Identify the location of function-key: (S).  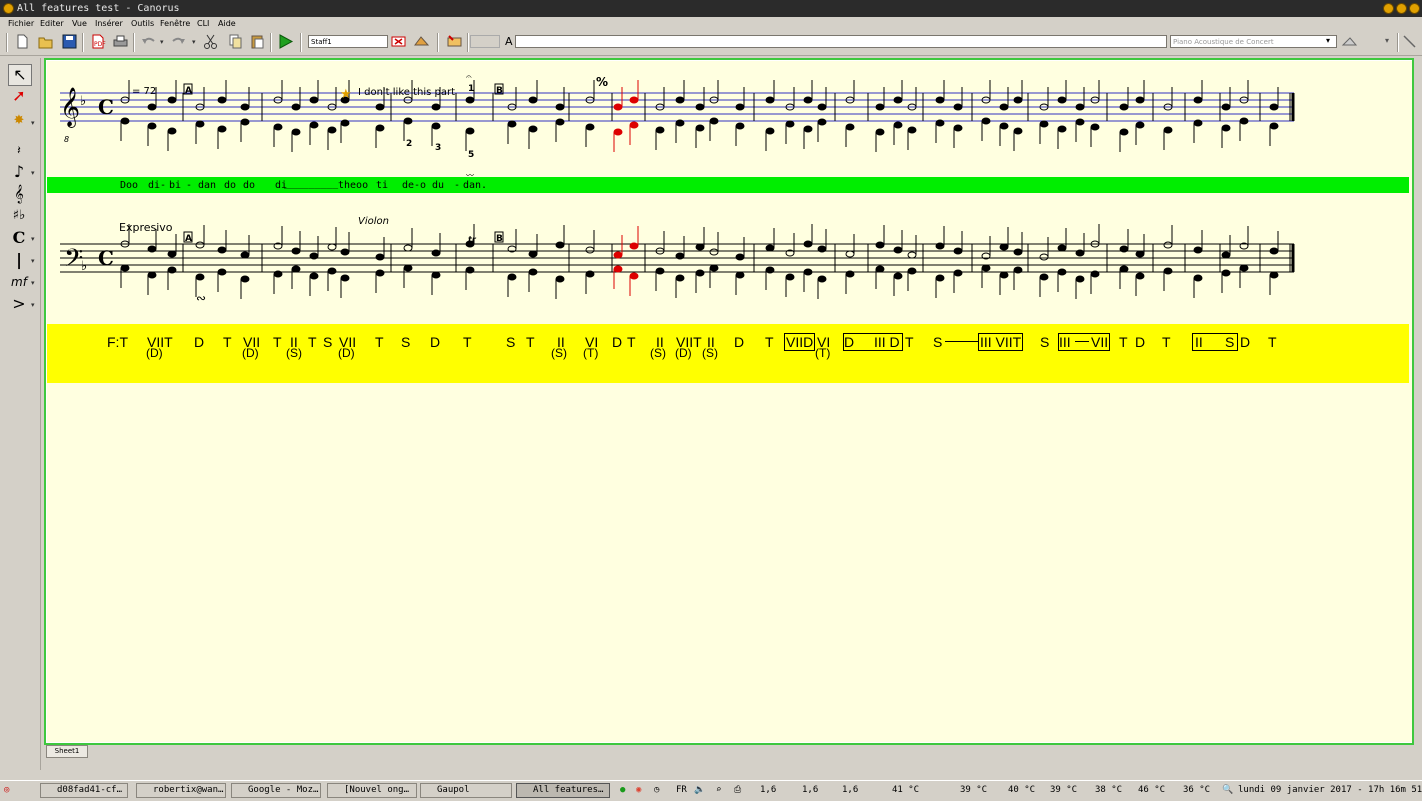
(710, 353).